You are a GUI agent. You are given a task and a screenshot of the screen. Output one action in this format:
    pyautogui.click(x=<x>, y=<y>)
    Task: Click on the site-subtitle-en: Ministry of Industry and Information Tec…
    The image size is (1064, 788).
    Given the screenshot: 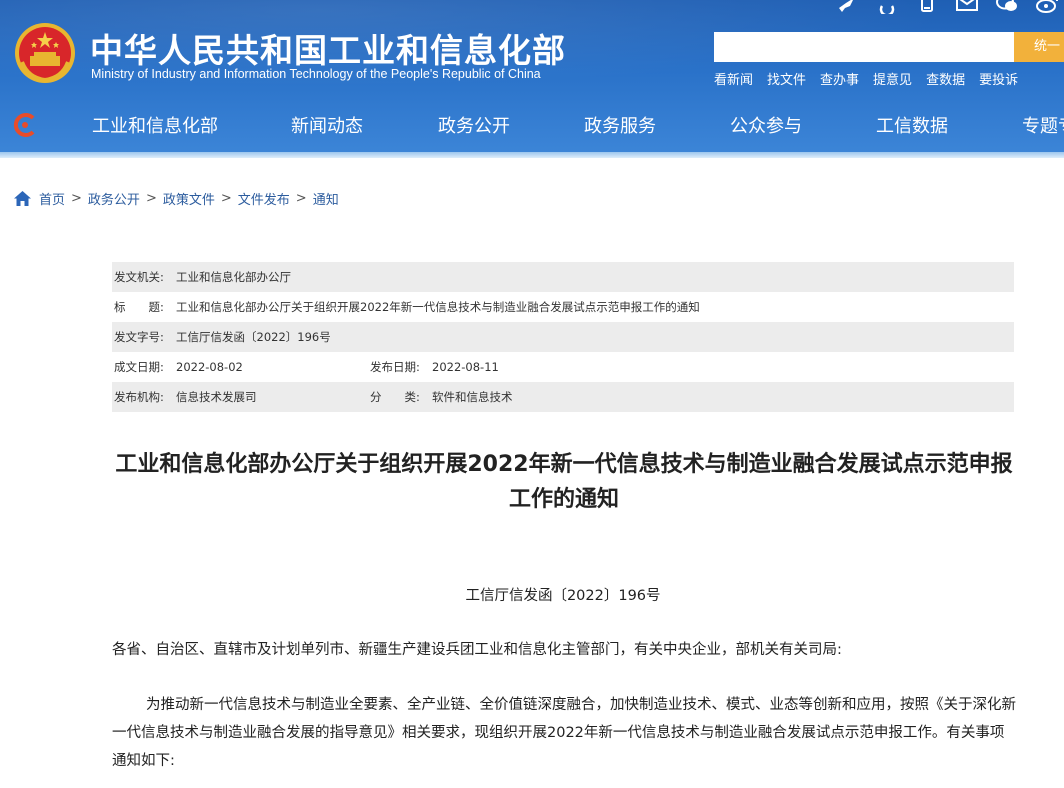 What is the action you would take?
    pyautogui.click(x=316, y=74)
    